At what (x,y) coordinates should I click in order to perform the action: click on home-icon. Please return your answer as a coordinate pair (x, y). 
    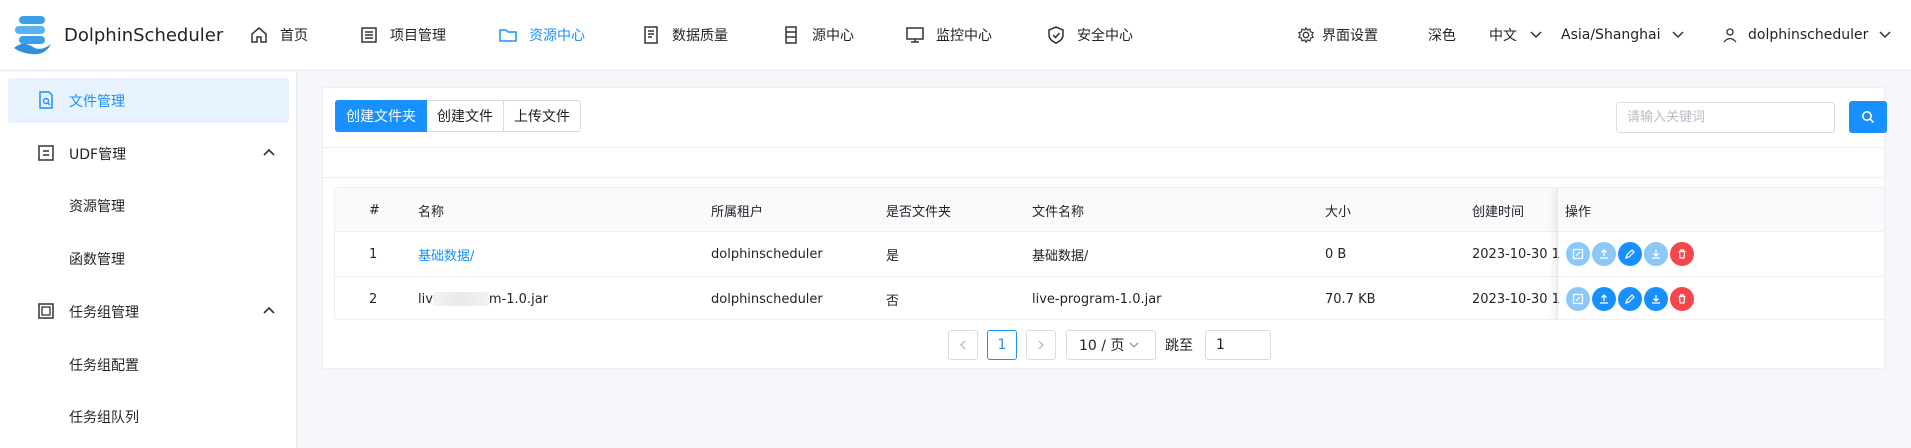
    Looking at the image, I should click on (259, 35).